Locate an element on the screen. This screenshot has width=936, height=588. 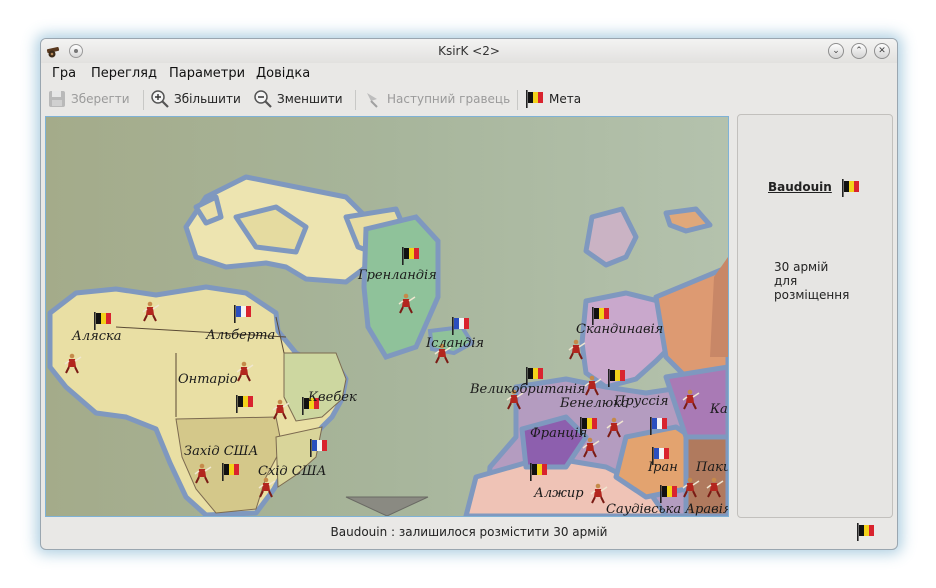
next-player-icon is located at coordinates (372, 100).